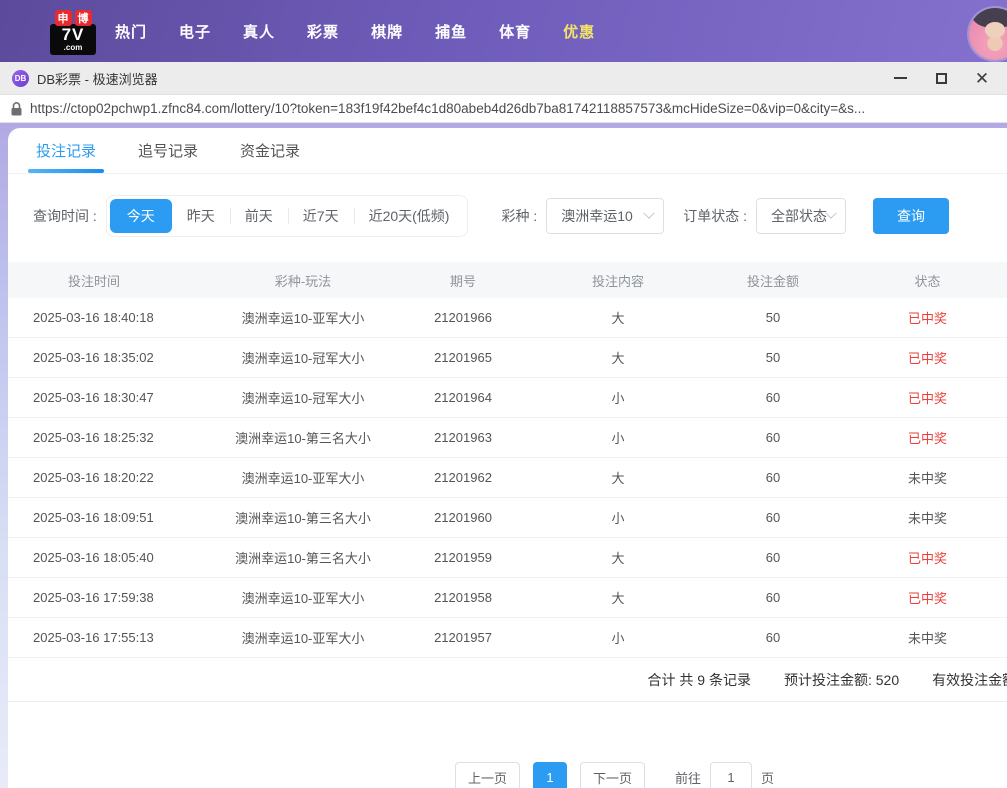  I want to click on lottery-filter-label: 彩种 :, so click(519, 216).